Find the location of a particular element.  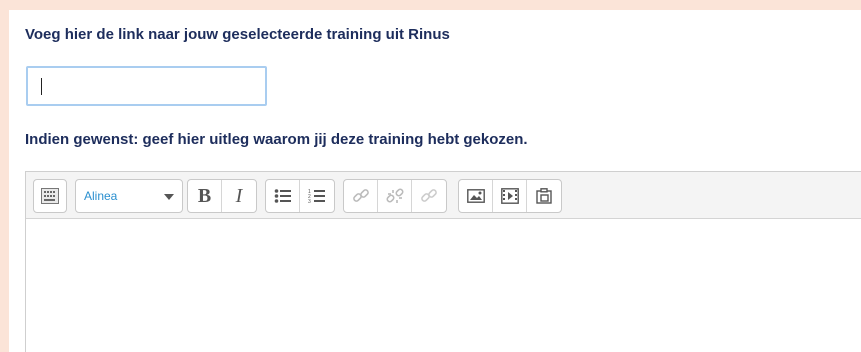

media-button is located at coordinates (510, 196).